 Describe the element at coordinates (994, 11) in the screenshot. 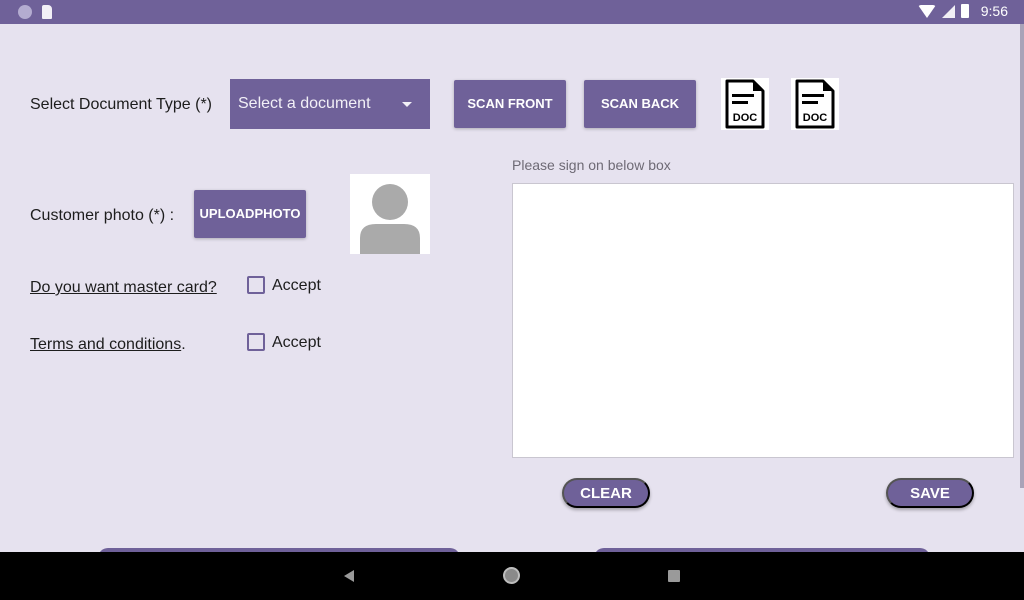

I see `status-time: 9:56` at that location.